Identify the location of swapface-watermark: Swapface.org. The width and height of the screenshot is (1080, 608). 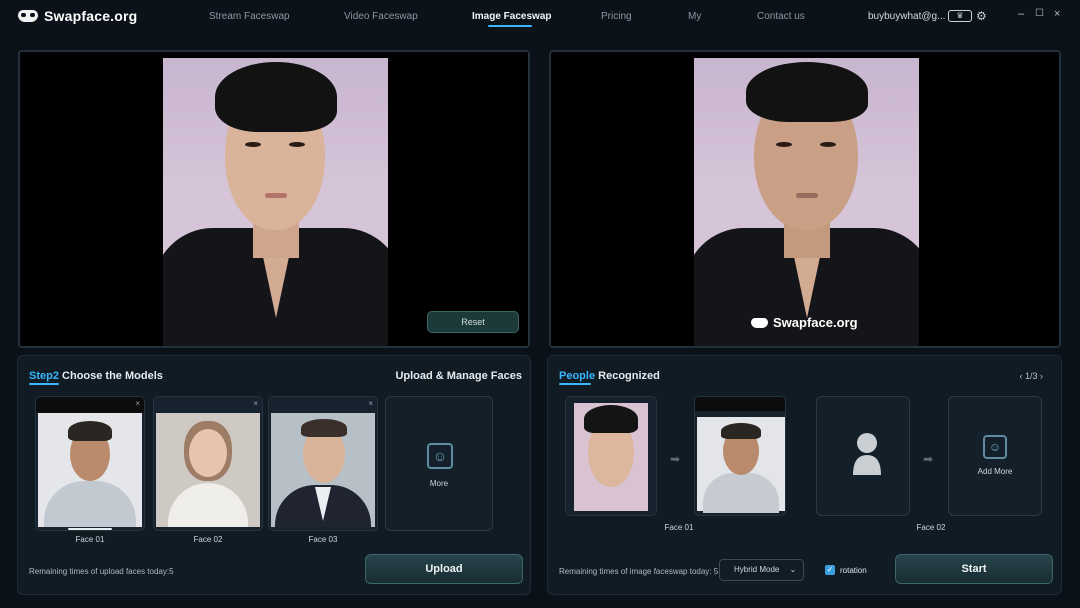
(804, 322).